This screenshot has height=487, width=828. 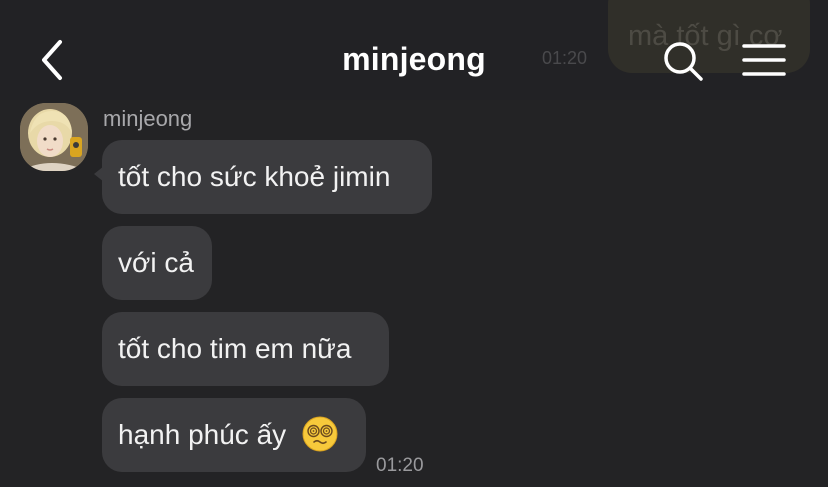 I want to click on avatar, so click(x=54, y=137).